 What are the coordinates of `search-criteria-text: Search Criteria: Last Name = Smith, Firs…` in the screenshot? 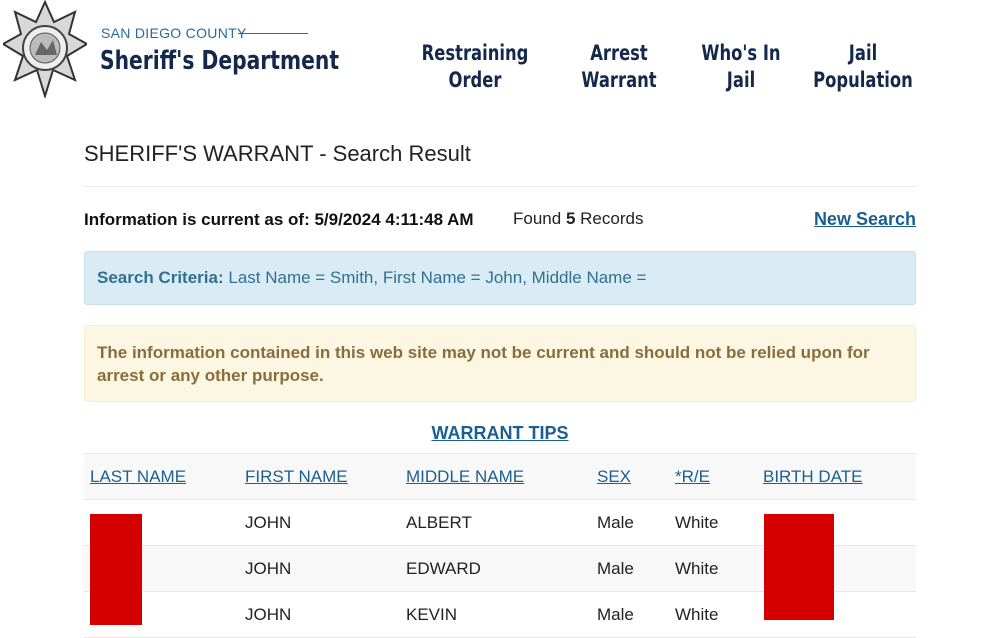 It's located at (371, 278).